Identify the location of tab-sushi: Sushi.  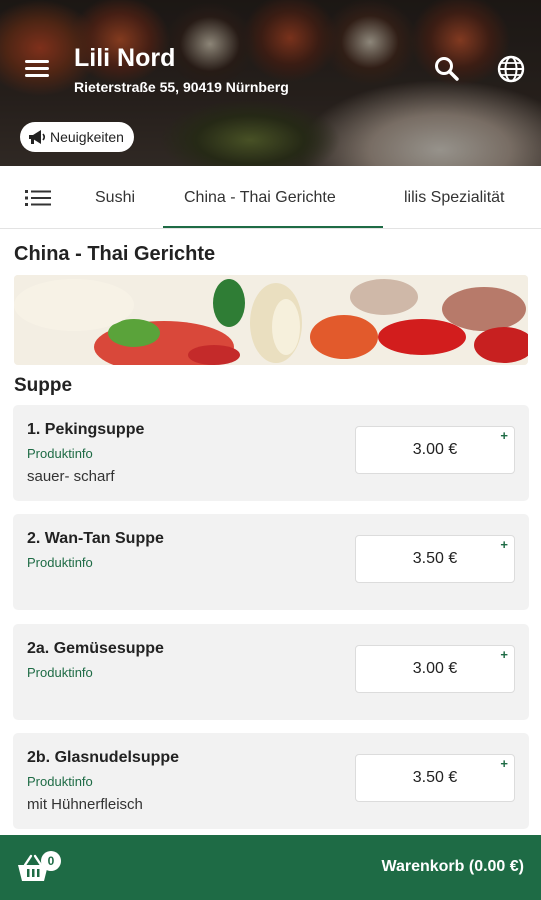
(115, 197).